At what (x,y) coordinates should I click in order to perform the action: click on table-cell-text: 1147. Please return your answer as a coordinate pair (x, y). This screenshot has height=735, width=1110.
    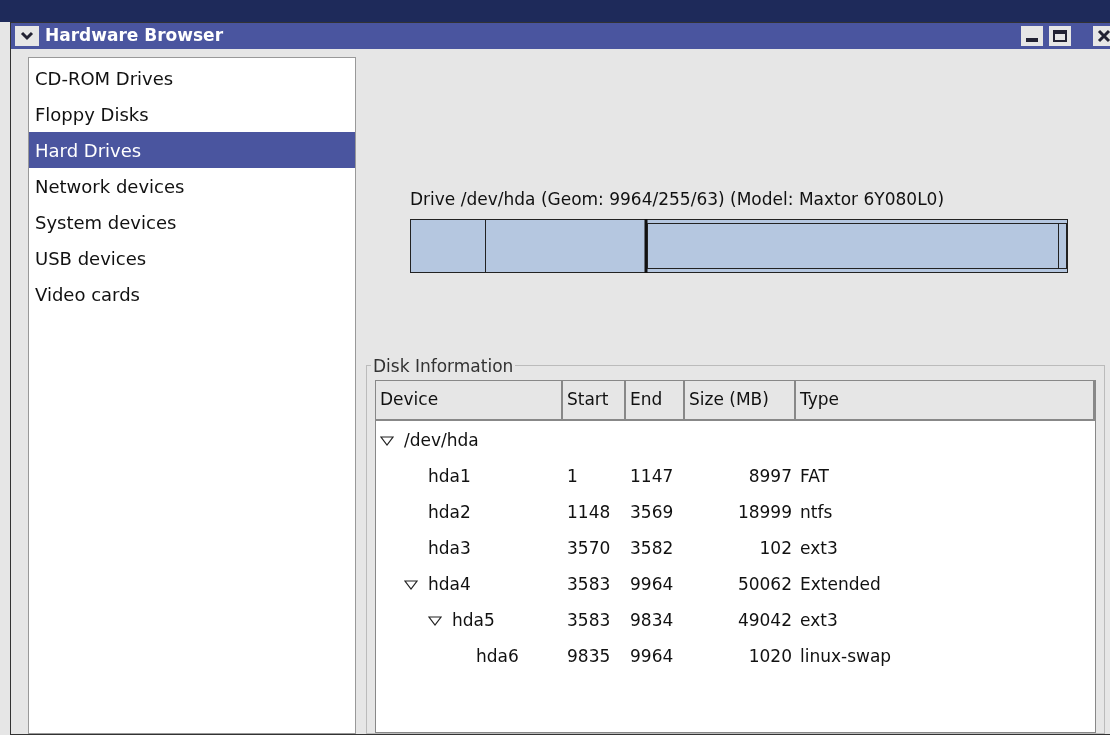
    Looking at the image, I should click on (652, 476).